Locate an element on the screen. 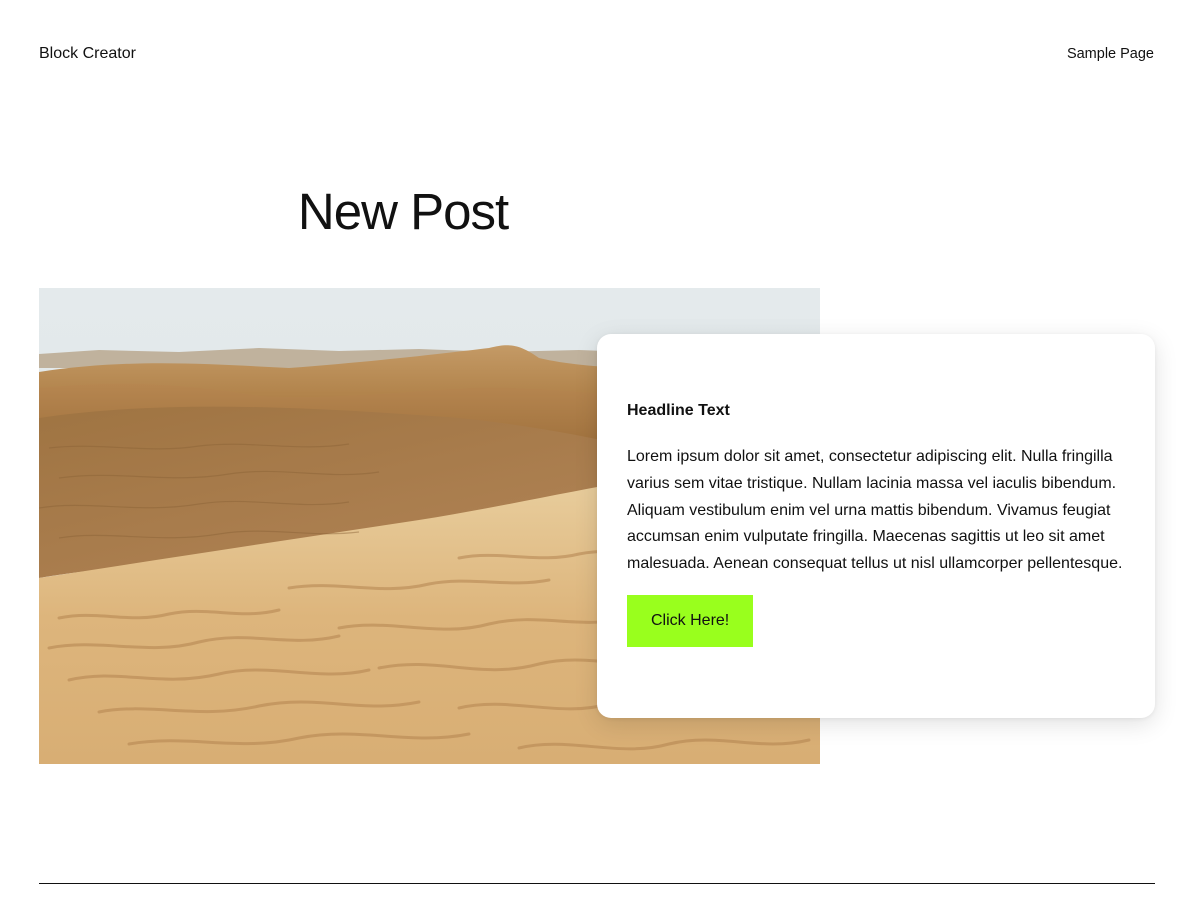 The image size is (1200, 898). footer-divider is located at coordinates (597, 883).